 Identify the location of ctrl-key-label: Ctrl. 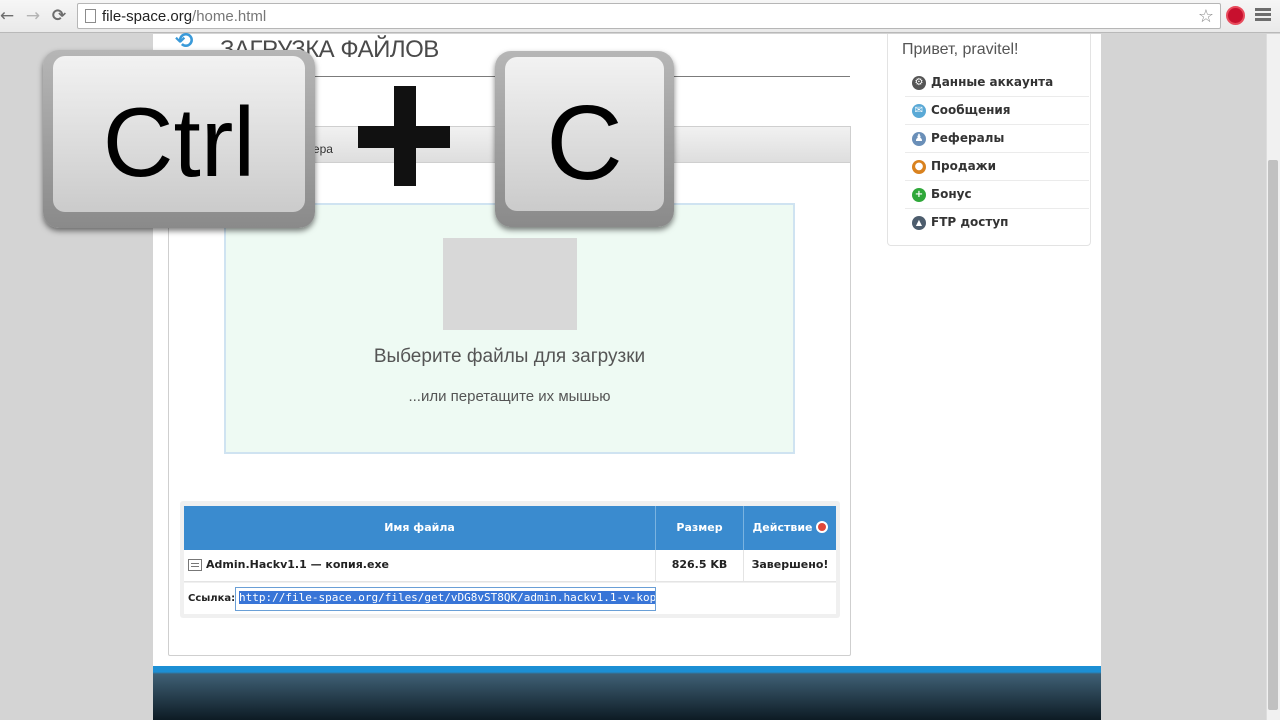
(179, 142).